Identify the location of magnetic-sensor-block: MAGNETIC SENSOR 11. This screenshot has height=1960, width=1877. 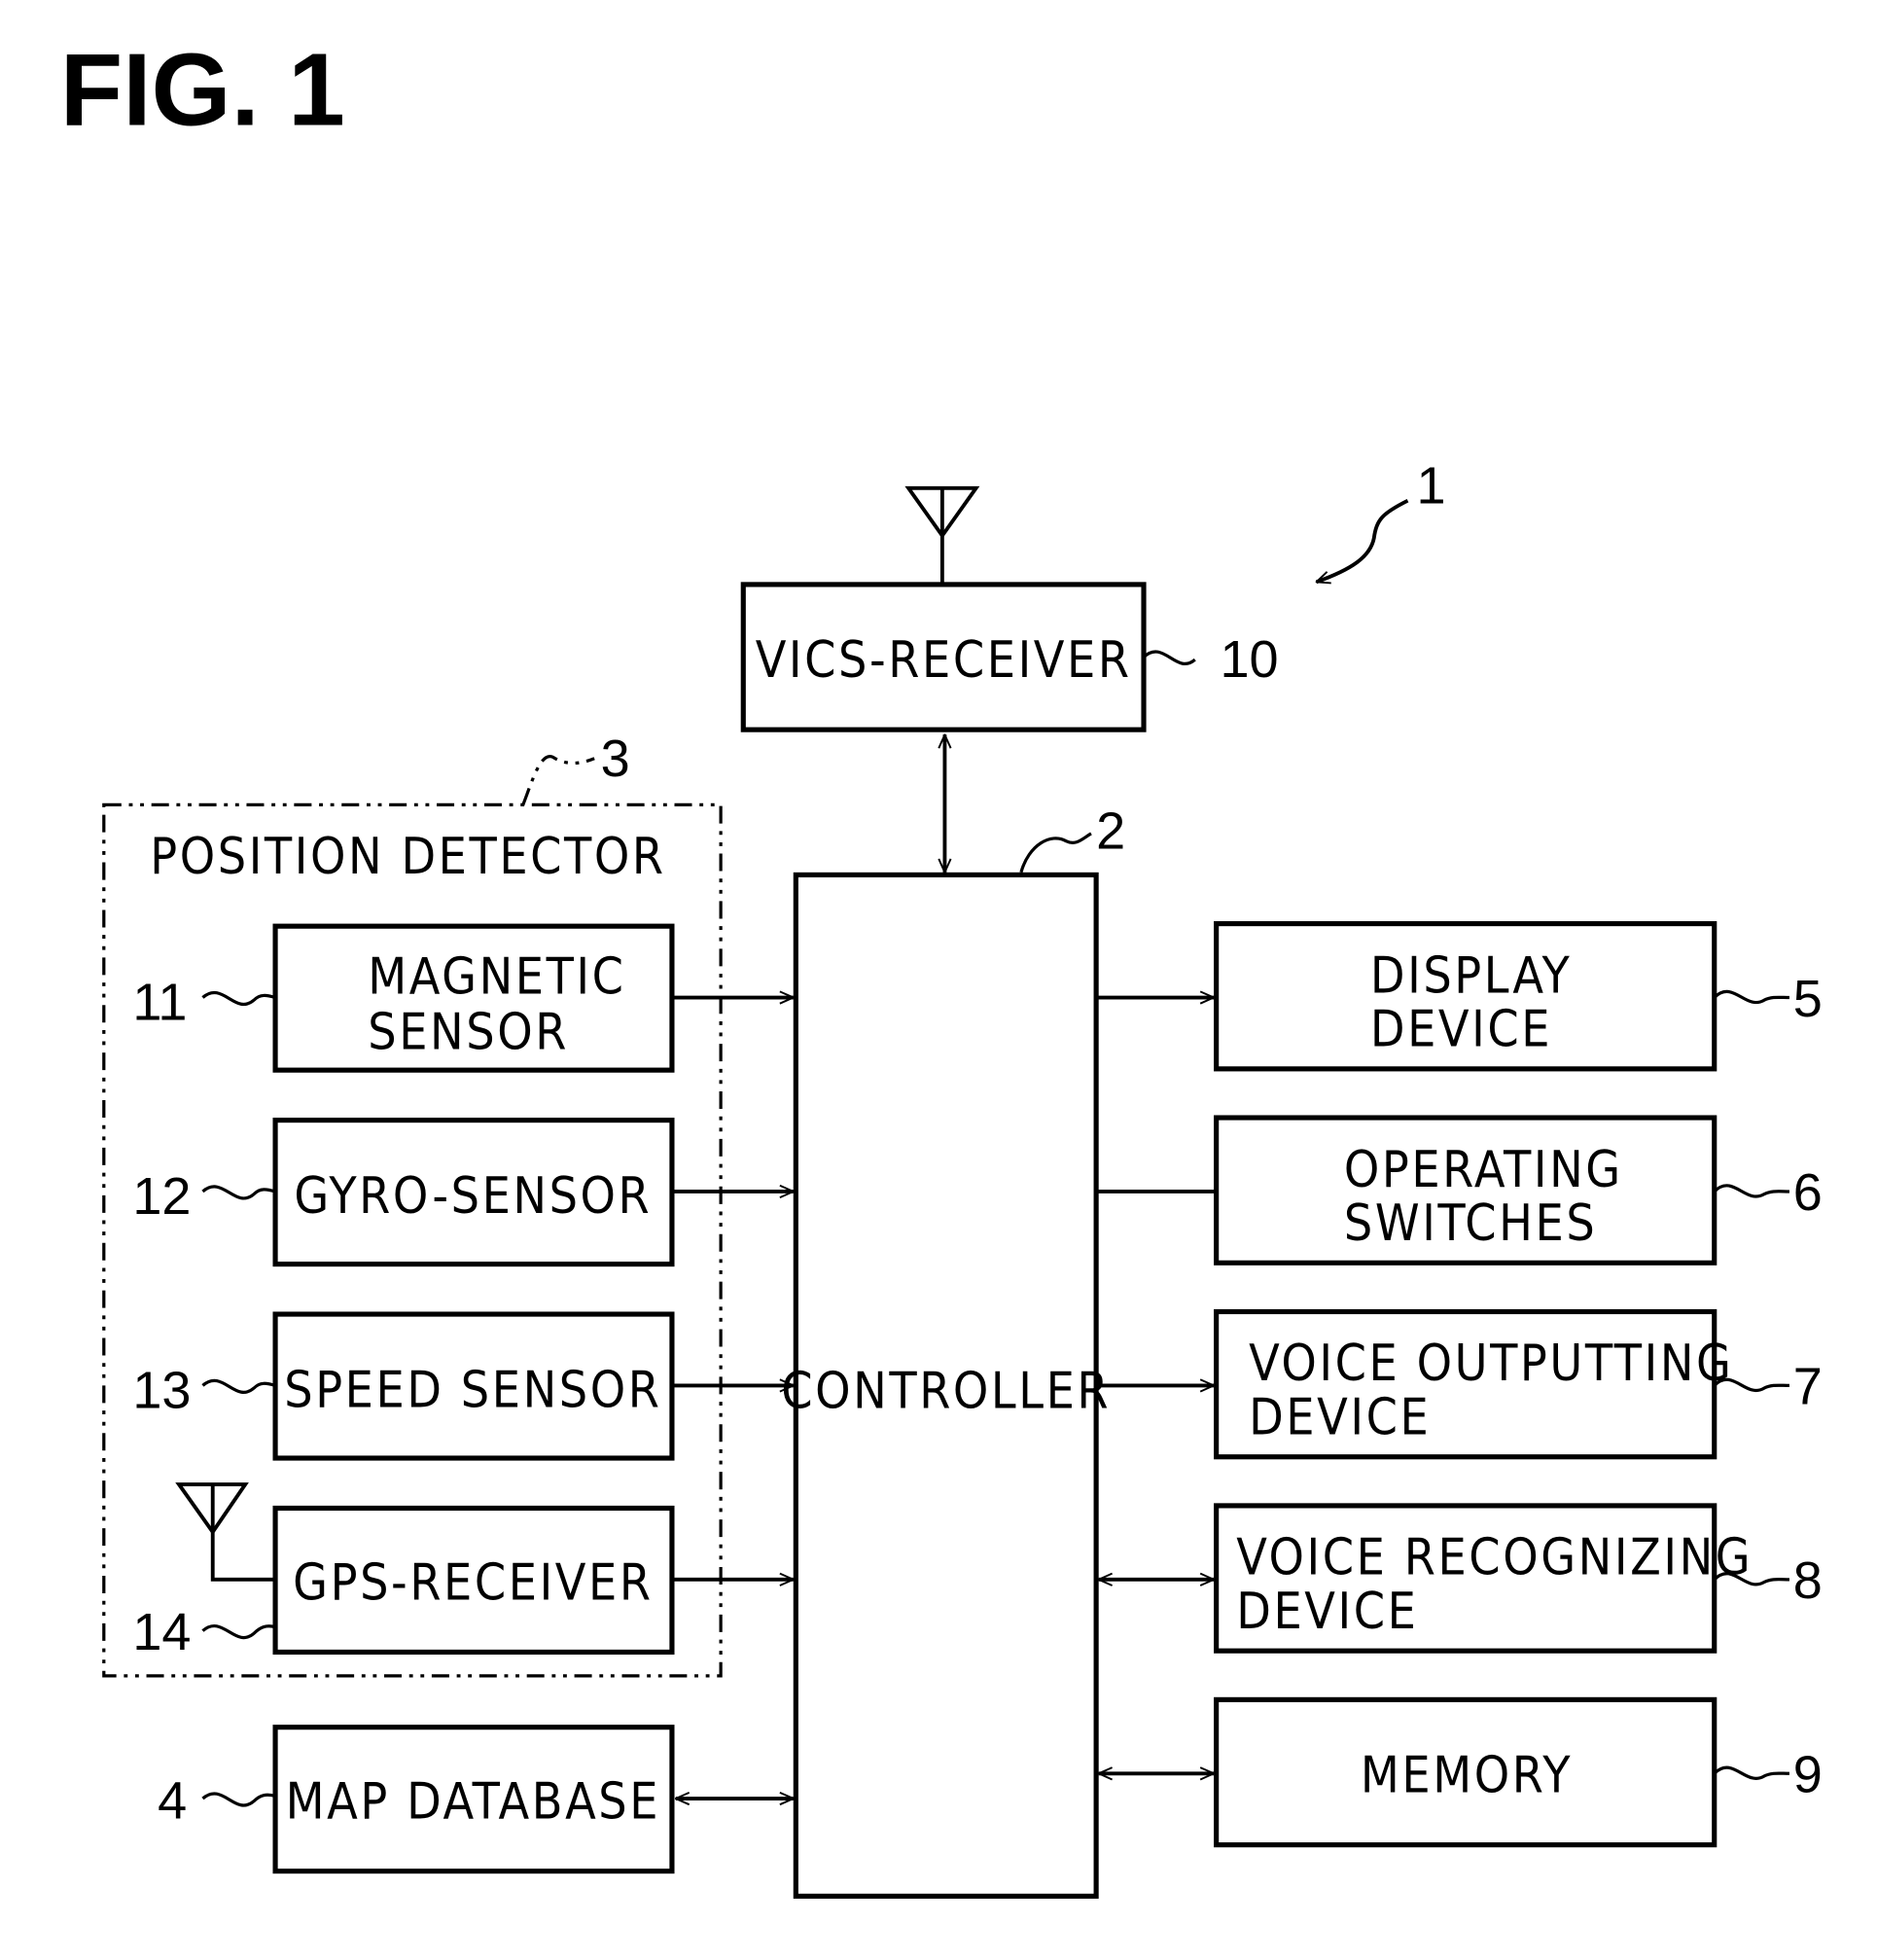
(403, 998).